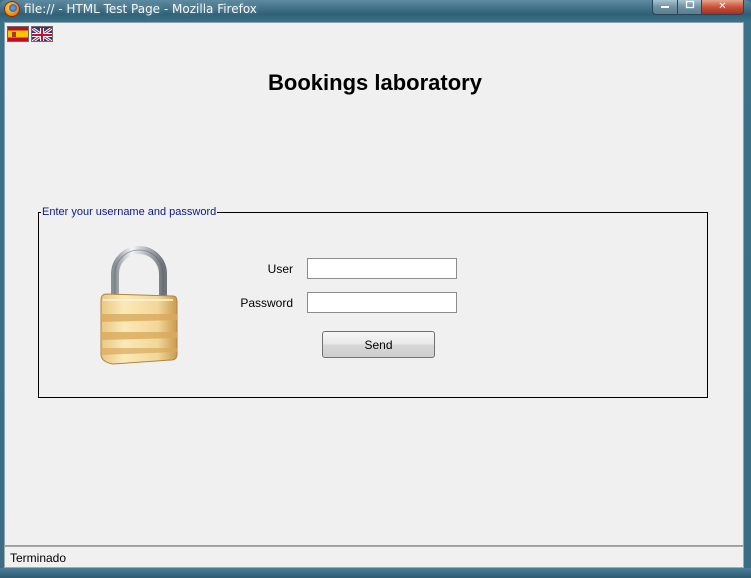 The width and height of the screenshot is (751, 578). What do you see at coordinates (18, 34) in the screenshot?
I see `spain-flag-icon` at bounding box center [18, 34].